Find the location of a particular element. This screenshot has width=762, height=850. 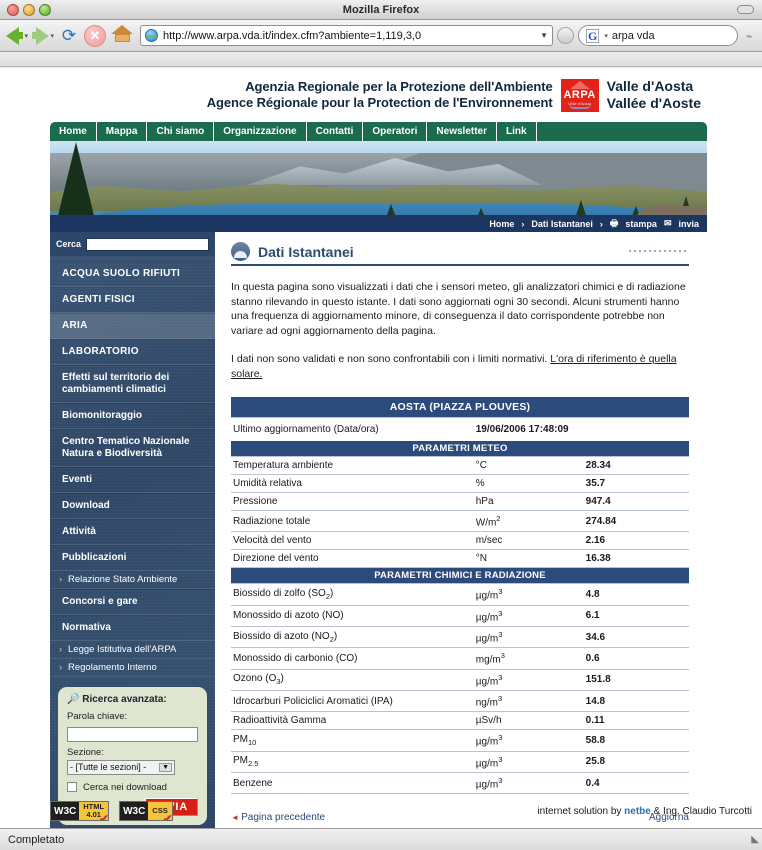

sidebar-item-pubblicazioni: Pubblicazioni is located at coordinates (132, 558).